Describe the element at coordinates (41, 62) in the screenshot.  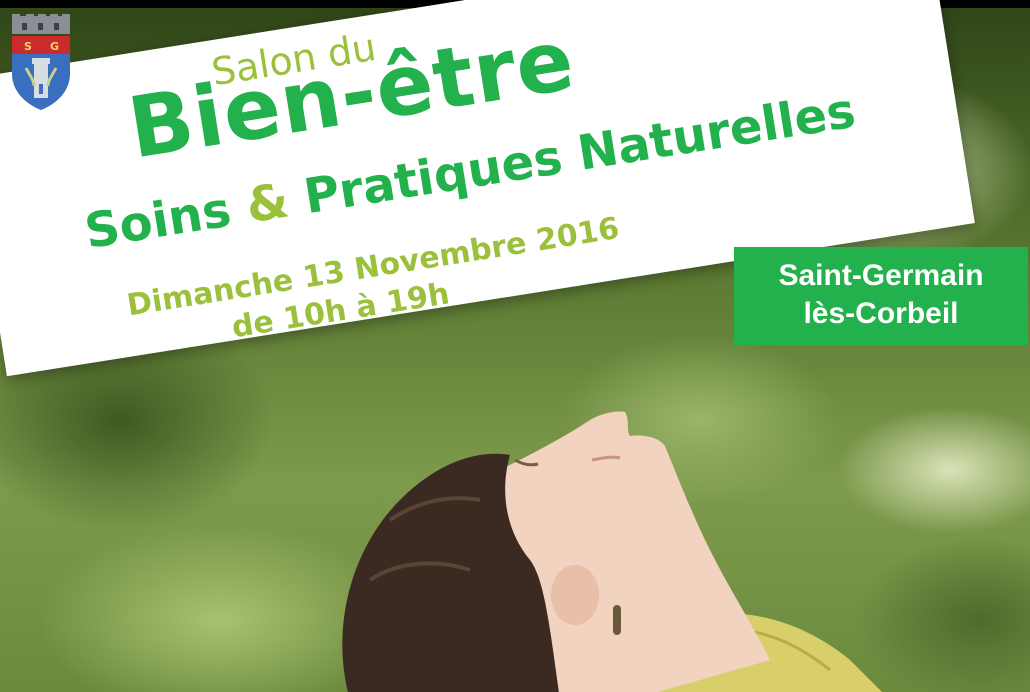
I see `coat-of-arms-icon: S G` at that location.